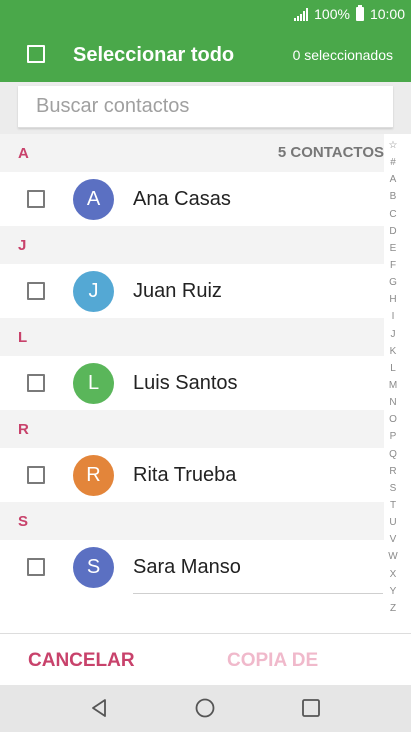 The width and height of the screenshot is (411, 732). What do you see at coordinates (393, 419) in the screenshot?
I see `index-letter: O` at bounding box center [393, 419].